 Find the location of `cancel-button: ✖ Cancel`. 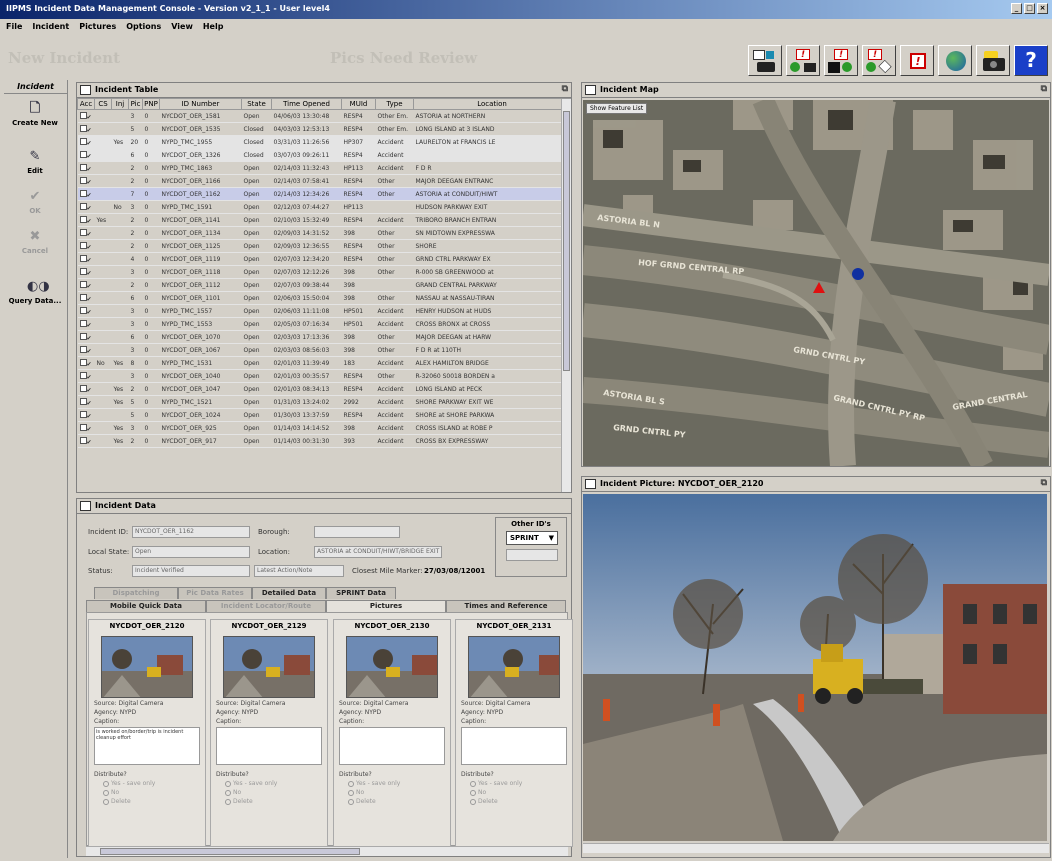

cancel-button: ✖ Cancel is located at coordinates (35, 243).